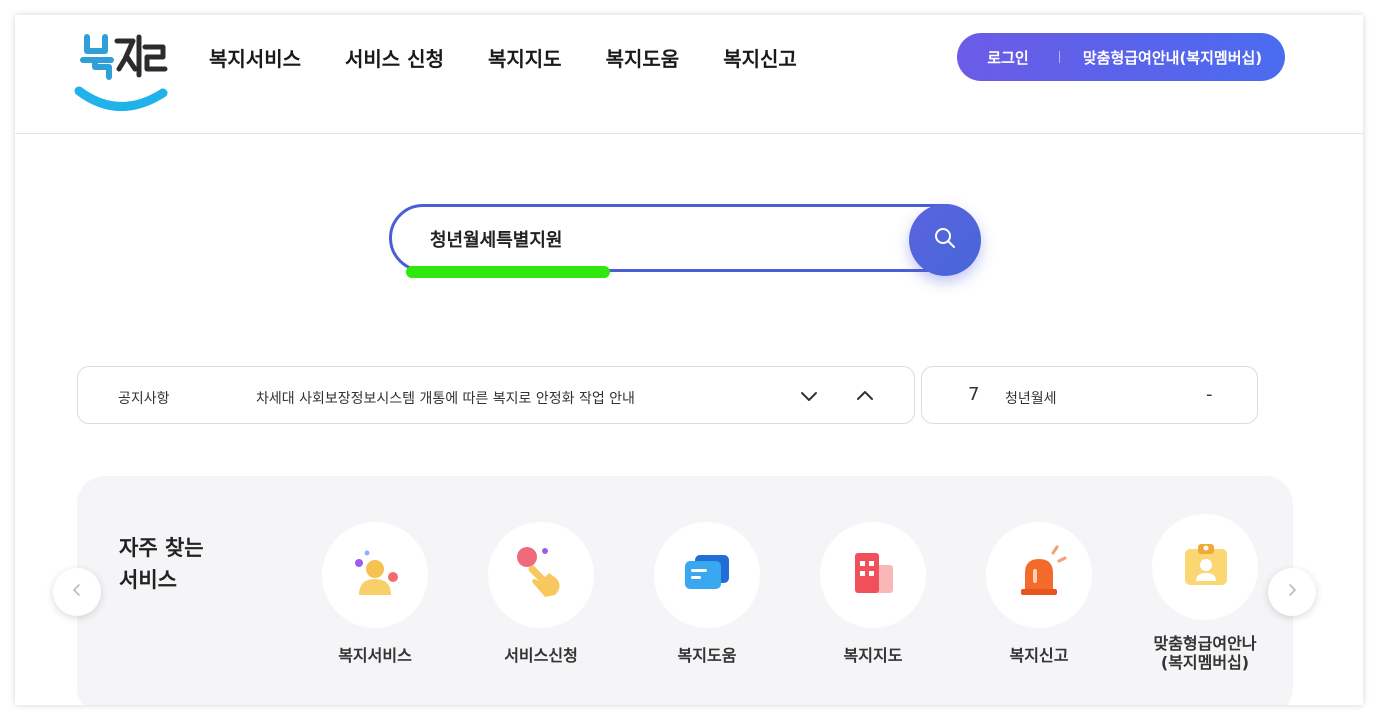  What do you see at coordinates (873, 655) in the screenshot?
I see `service-label: 복지지도` at bounding box center [873, 655].